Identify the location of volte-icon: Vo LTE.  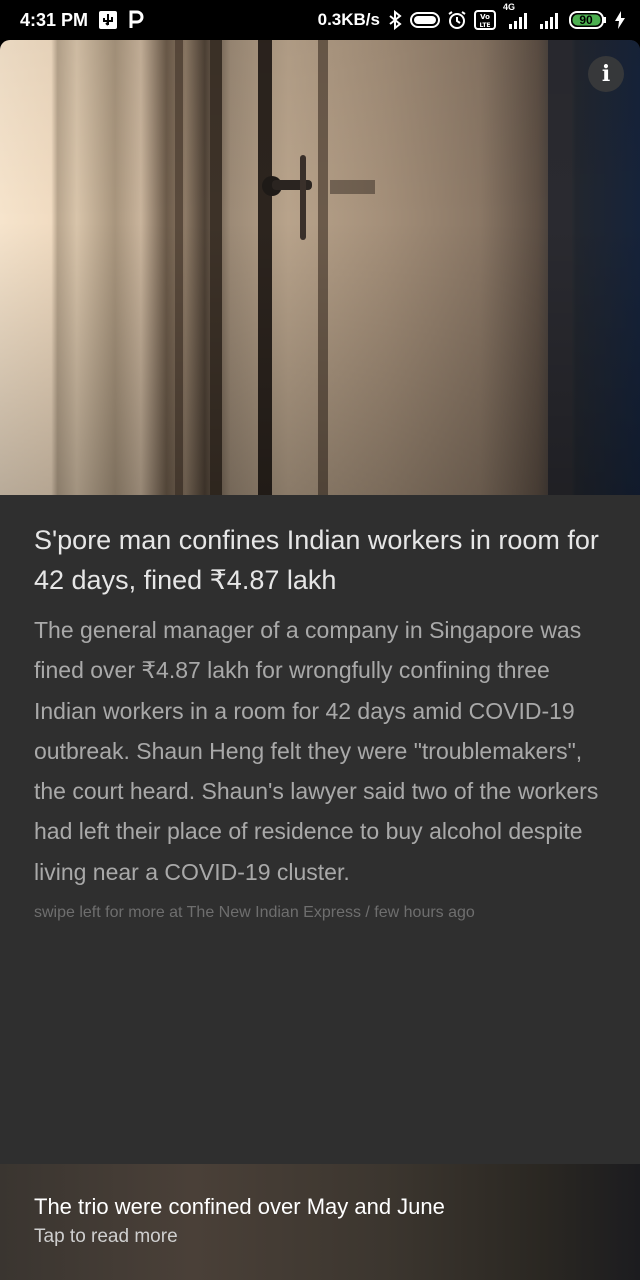
(485, 20).